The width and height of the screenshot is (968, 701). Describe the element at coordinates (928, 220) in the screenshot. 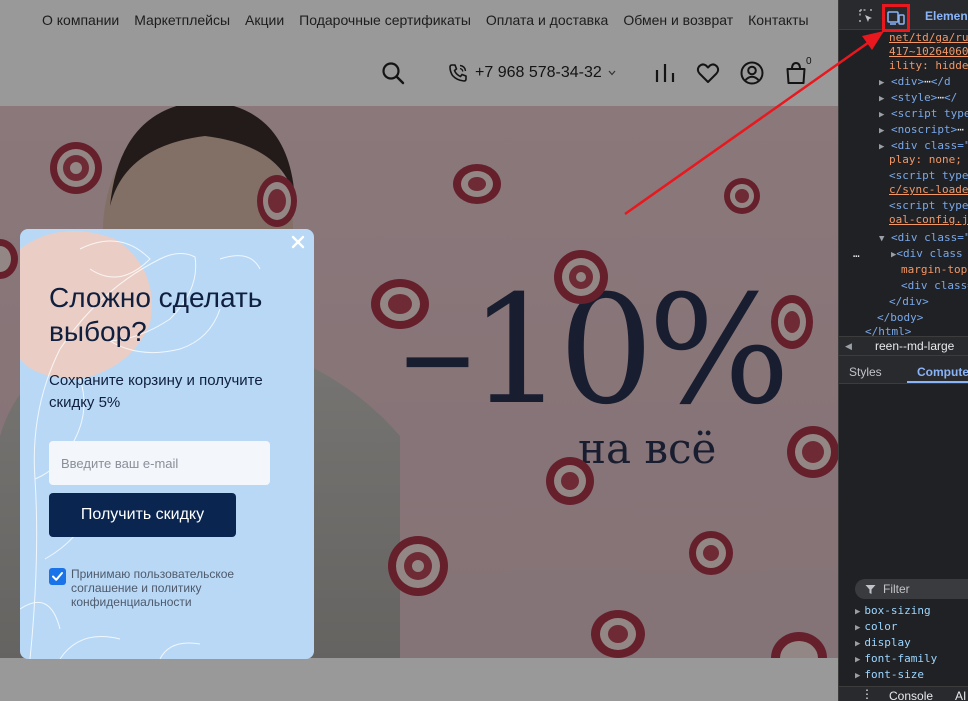

I see `dom-tree-line: oal-config.j` at that location.